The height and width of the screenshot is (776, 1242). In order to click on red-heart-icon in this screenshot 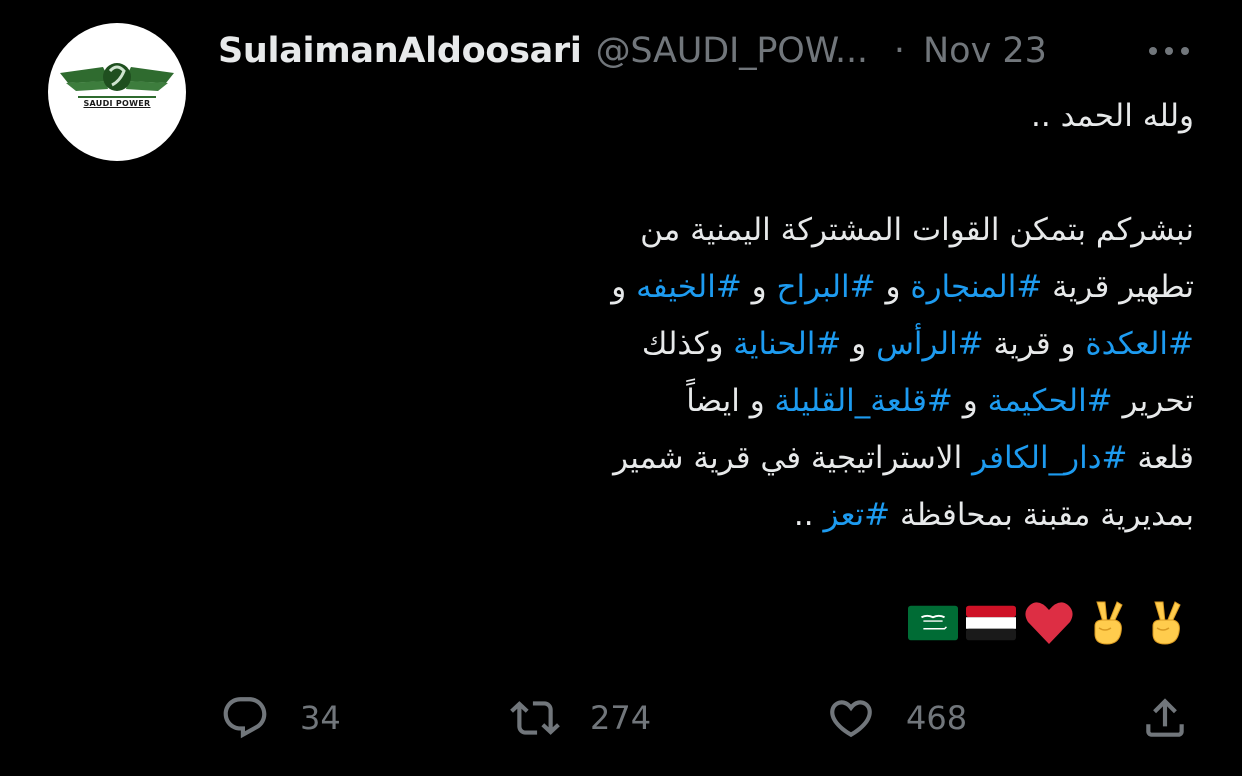, I will do `click(1049, 623)`.